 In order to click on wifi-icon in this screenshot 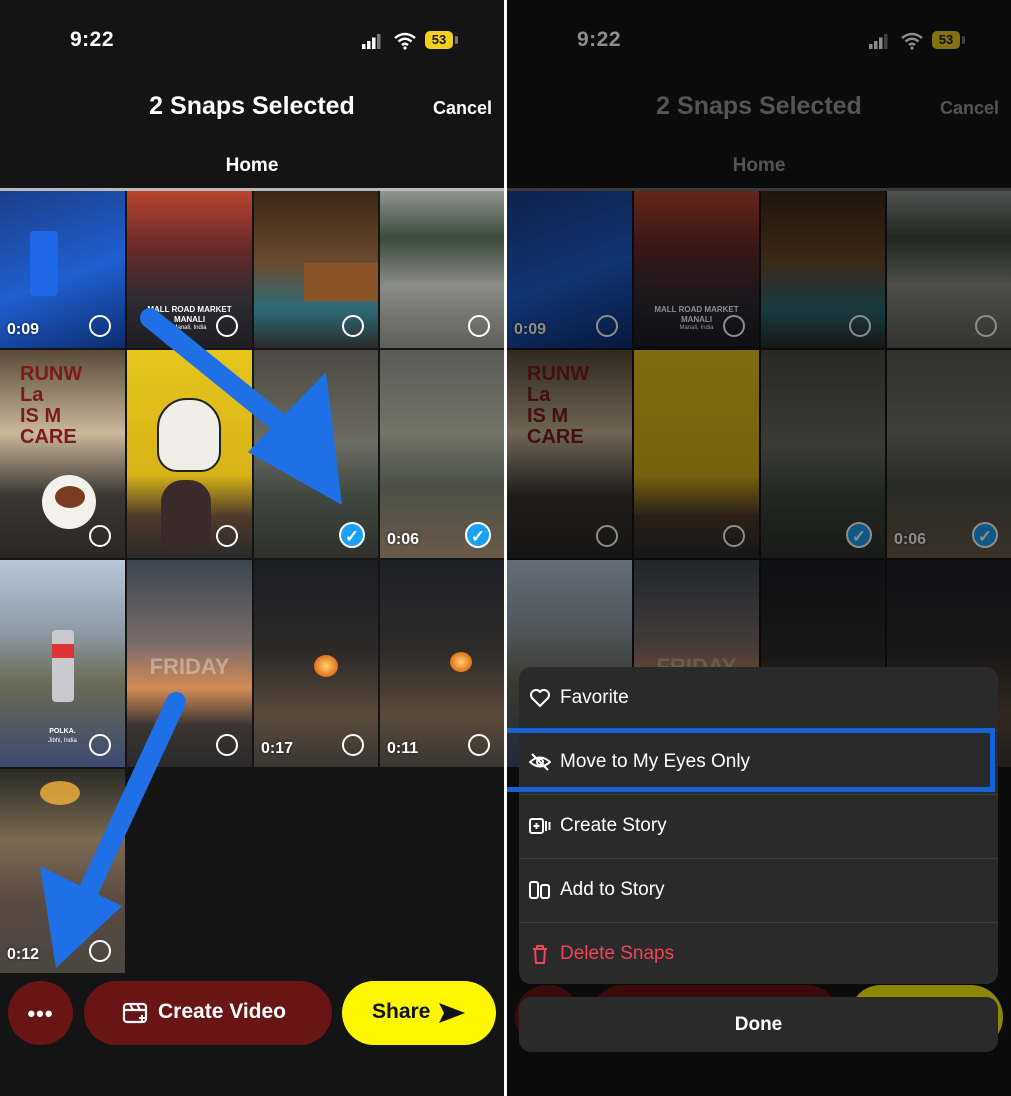, I will do `click(912, 41)`.